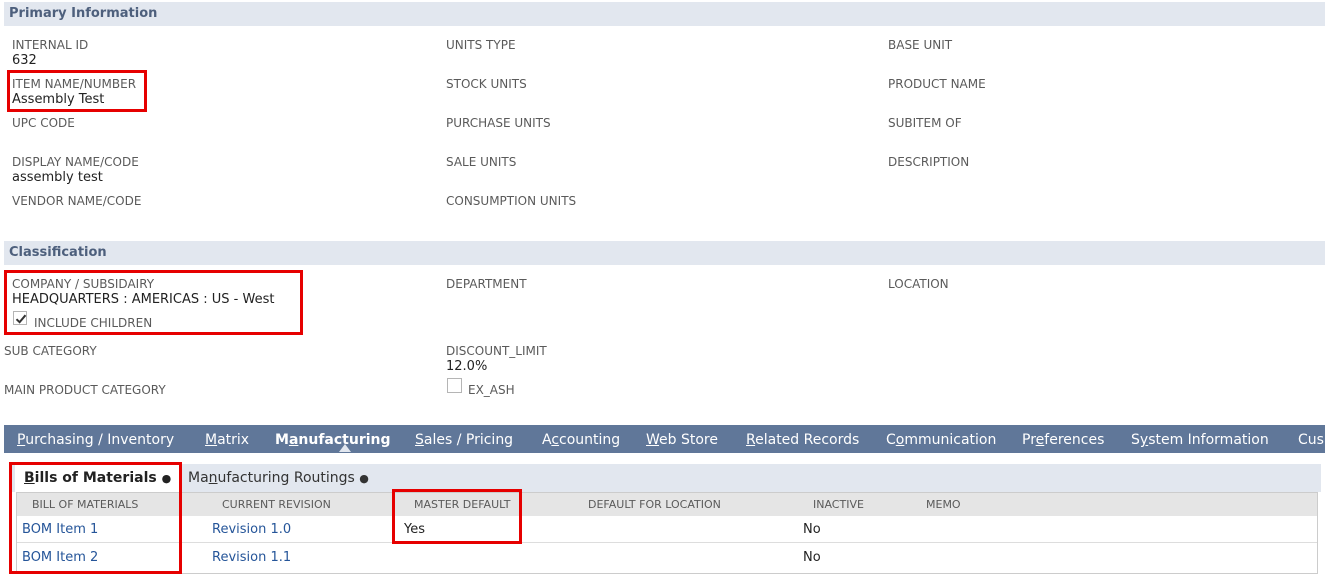  Describe the element at coordinates (581, 439) in the screenshot. I see `tab-accounting: Accounting` at that location.